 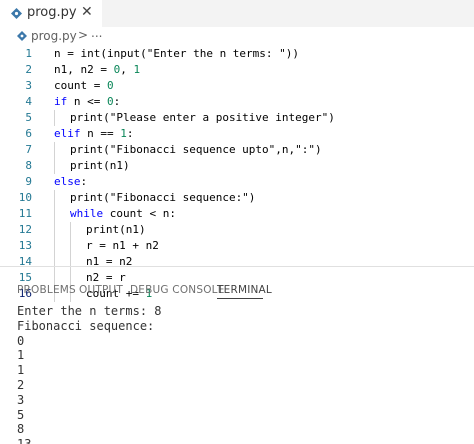 I want to click on code-line: 7 print("Fibonacci sequence upto",n,":"), so click(x=237, y=150).